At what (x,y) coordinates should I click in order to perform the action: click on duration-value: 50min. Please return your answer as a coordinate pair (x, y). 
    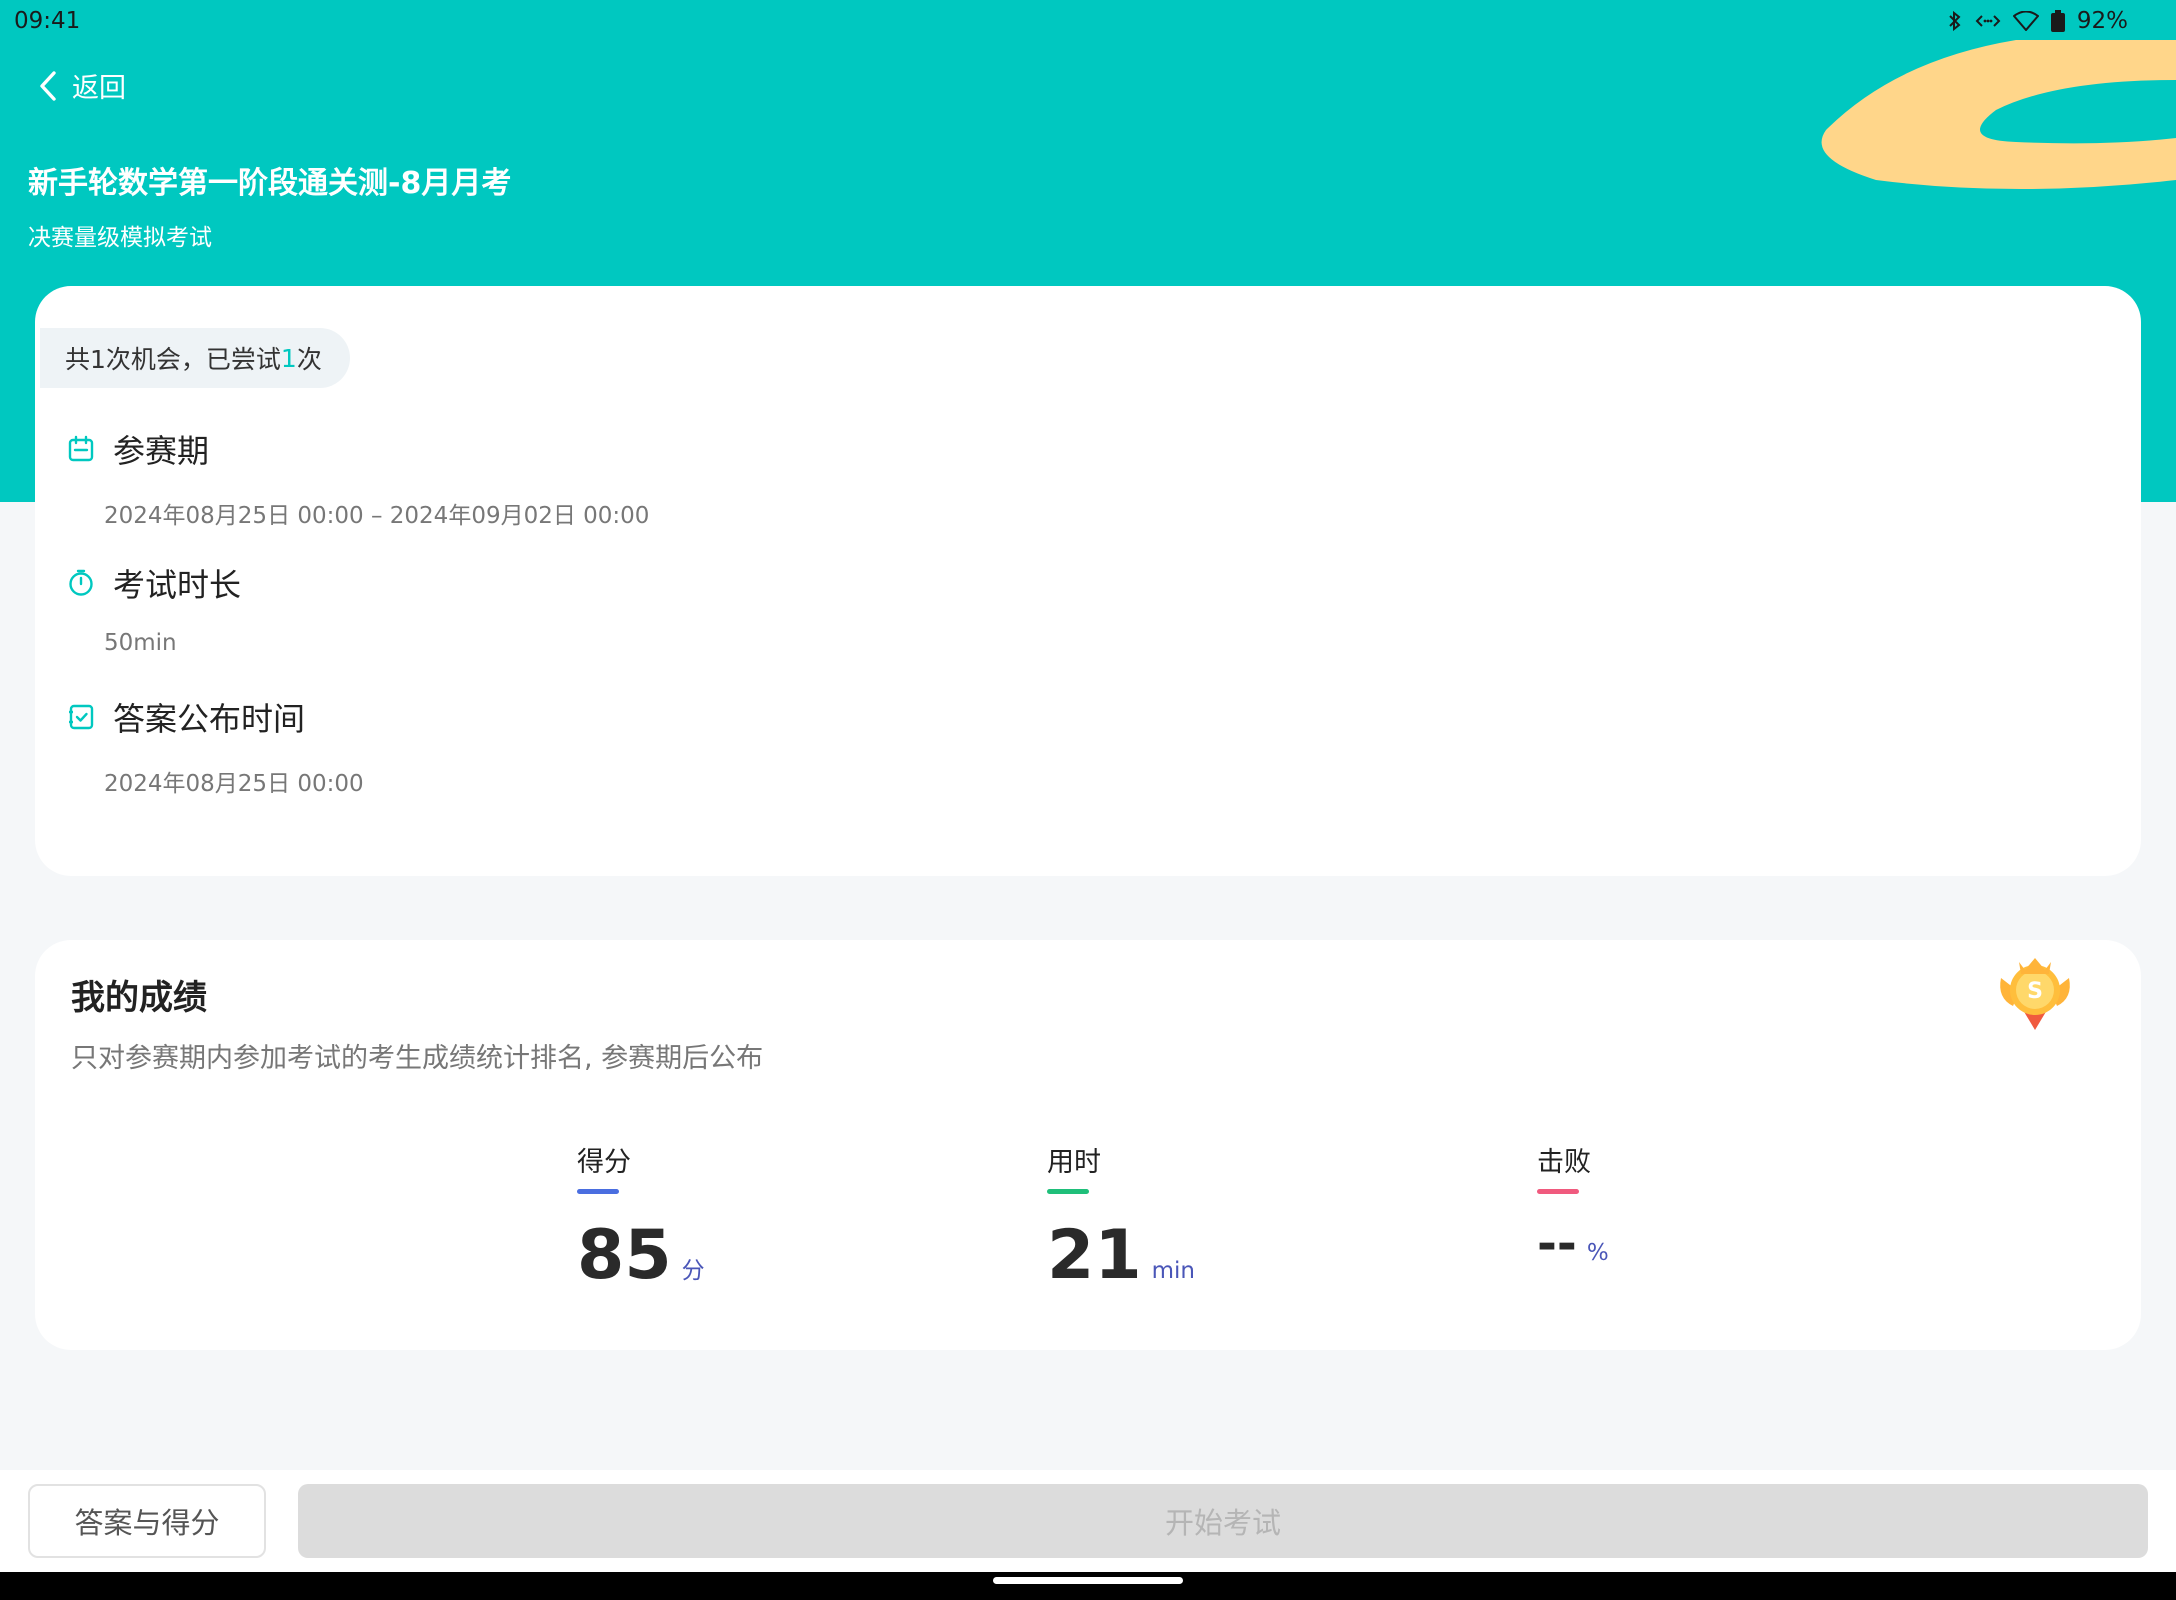
    Looking at the image, I should click on (140, 643).